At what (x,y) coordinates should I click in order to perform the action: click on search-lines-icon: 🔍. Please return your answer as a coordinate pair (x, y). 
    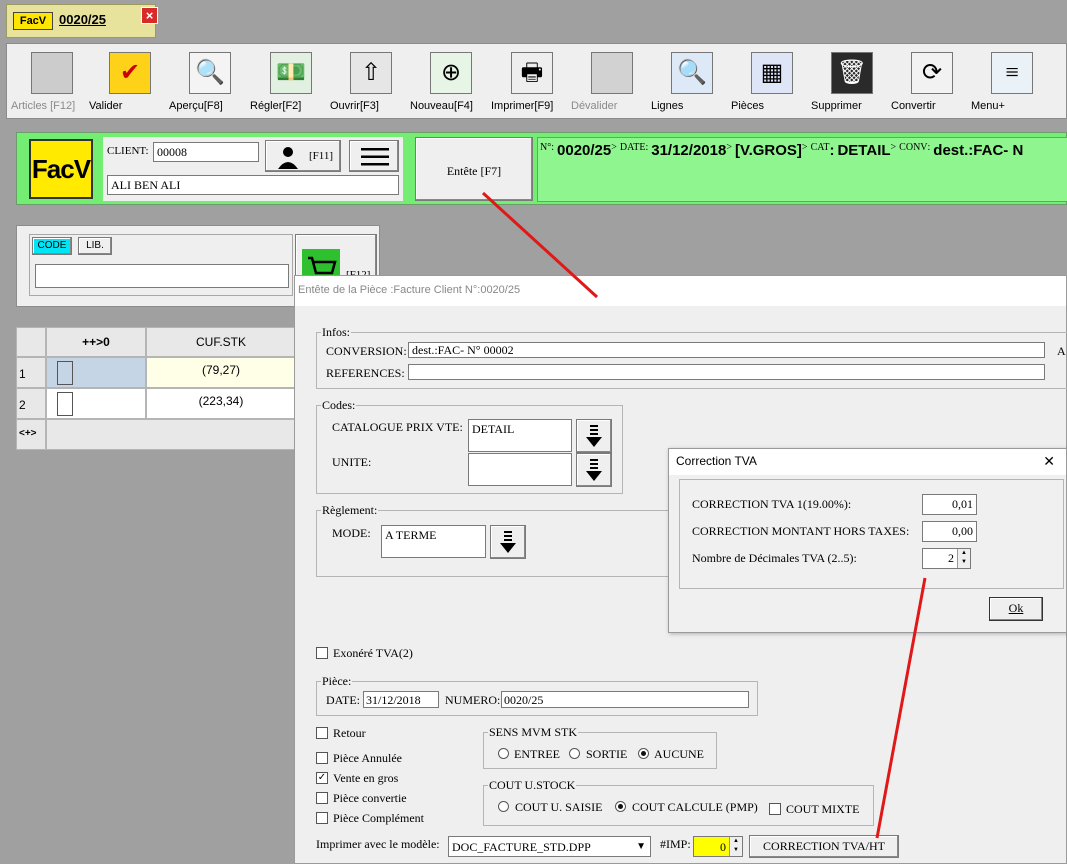
    Looking at the image, I should click on (692, 73).